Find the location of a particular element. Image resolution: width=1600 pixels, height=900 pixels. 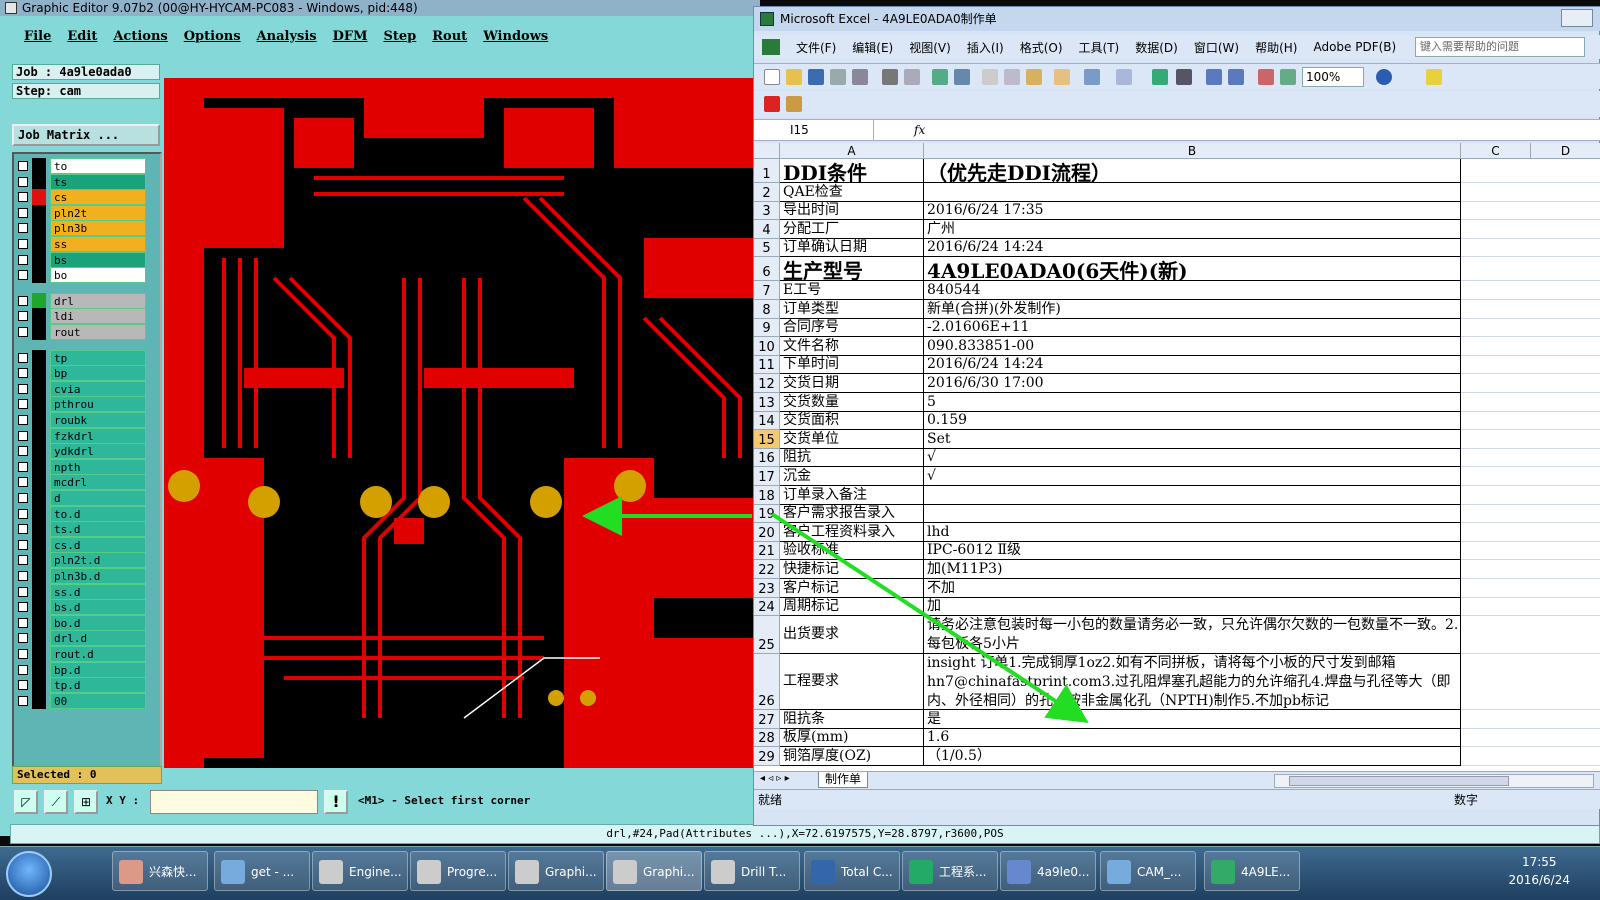

cell-a: 订单确认日期 is located at coordinates (852, 248).